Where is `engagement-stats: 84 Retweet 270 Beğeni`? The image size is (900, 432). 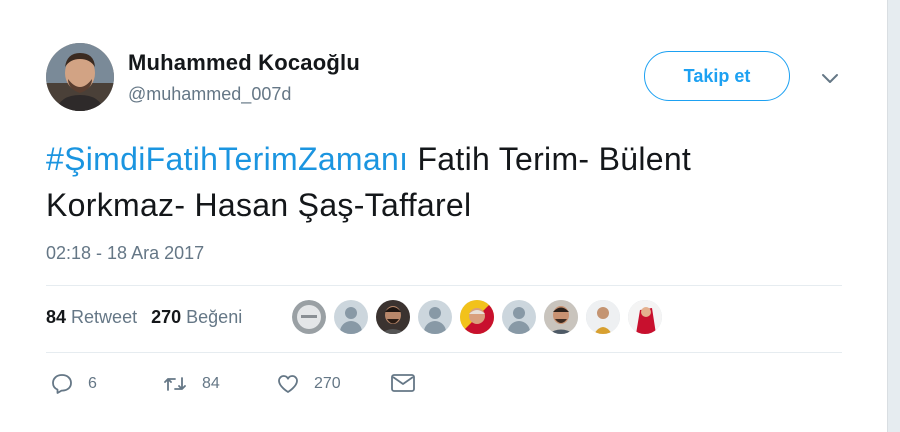
engagement-stats: 84 Retweet 270 Beğeni is located at coordinates (144, 317).